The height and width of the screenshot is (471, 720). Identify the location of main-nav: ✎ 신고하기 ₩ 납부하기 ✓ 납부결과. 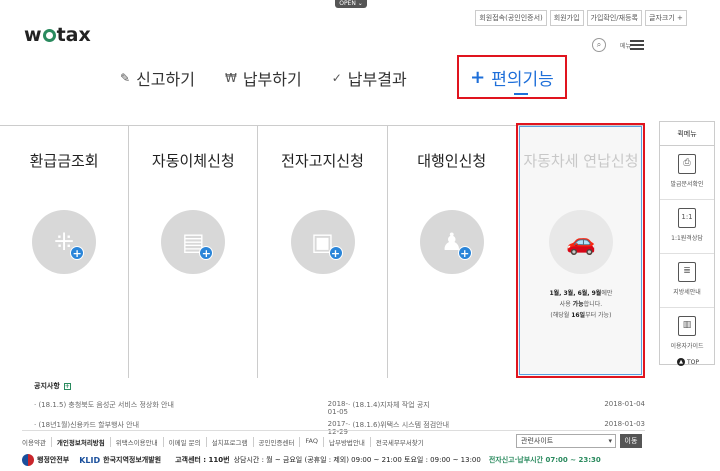
(278, 78).